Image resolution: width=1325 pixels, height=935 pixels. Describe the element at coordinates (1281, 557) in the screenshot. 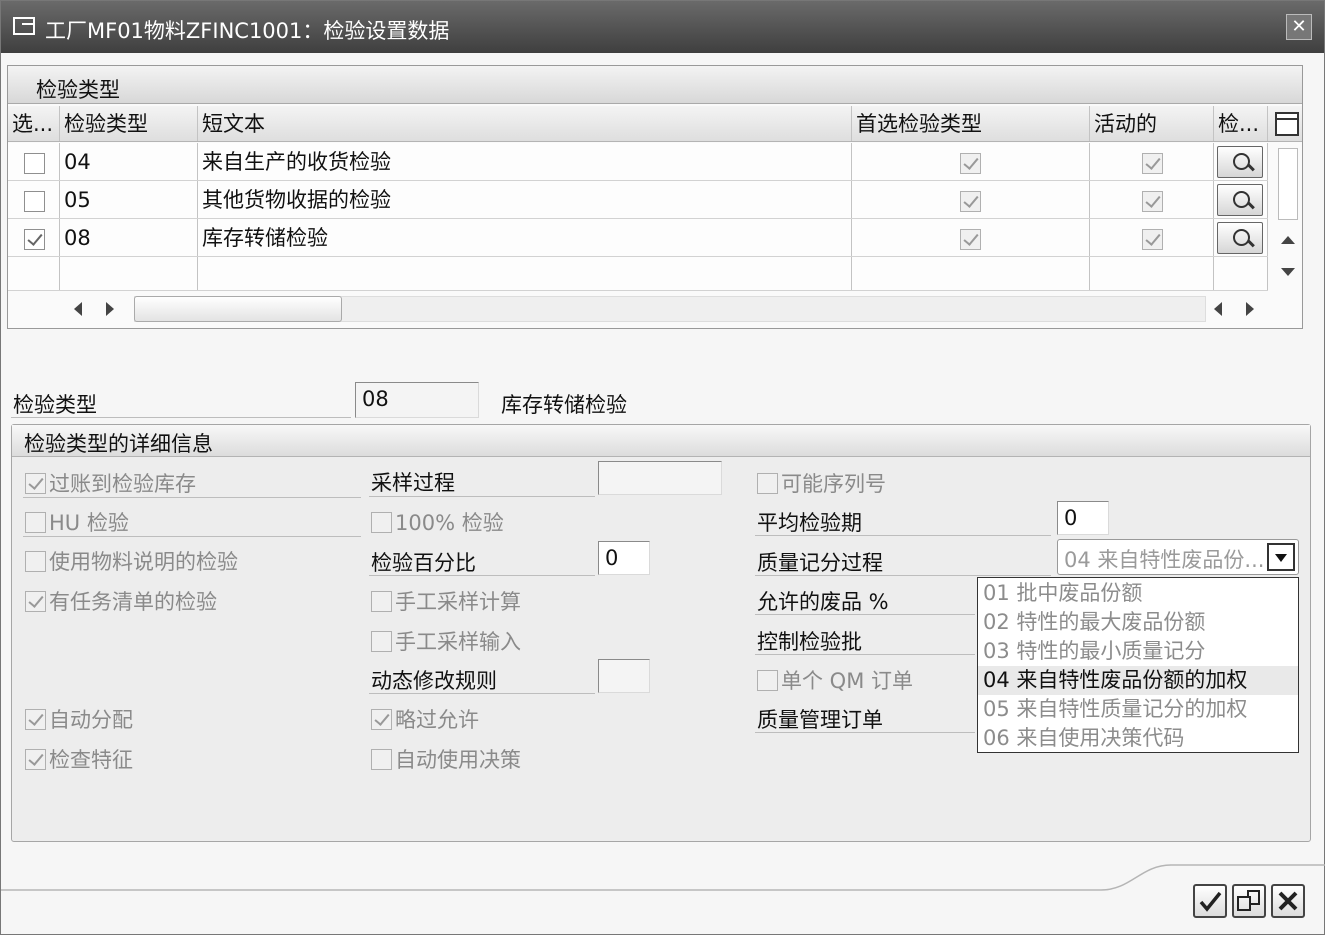

I see `chevron-down-icon` at that location.